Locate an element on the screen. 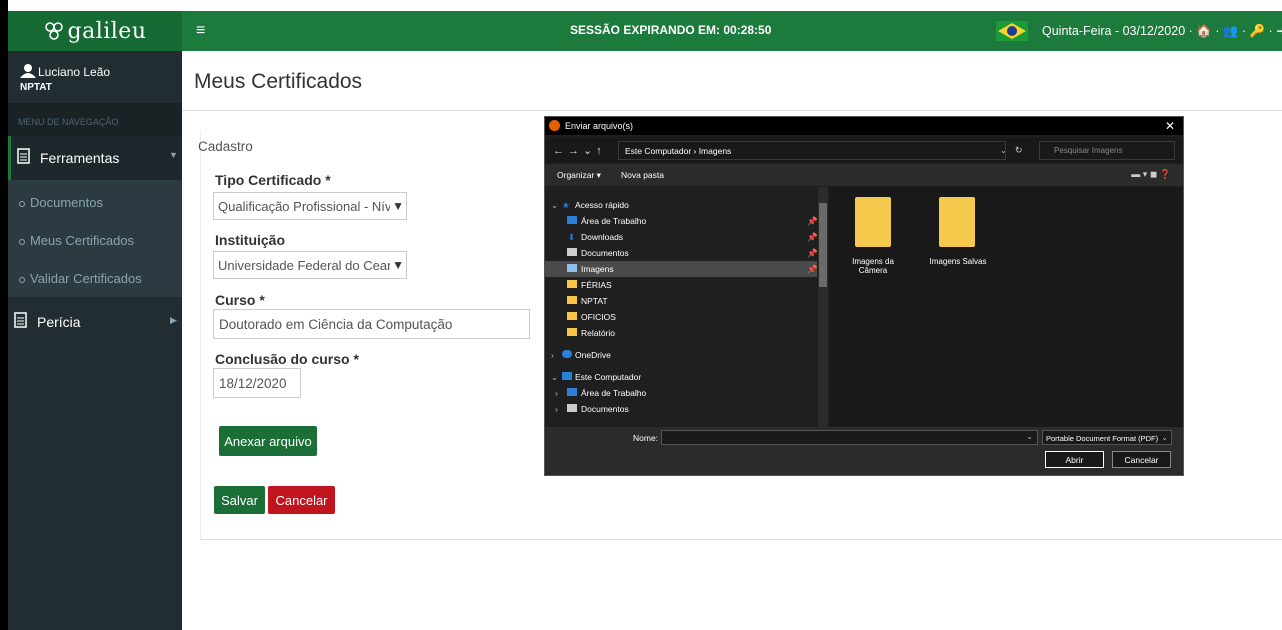 The image size is (1282, 630). path-box: Este Computador › Imagens is located at coordinates (812, 150).